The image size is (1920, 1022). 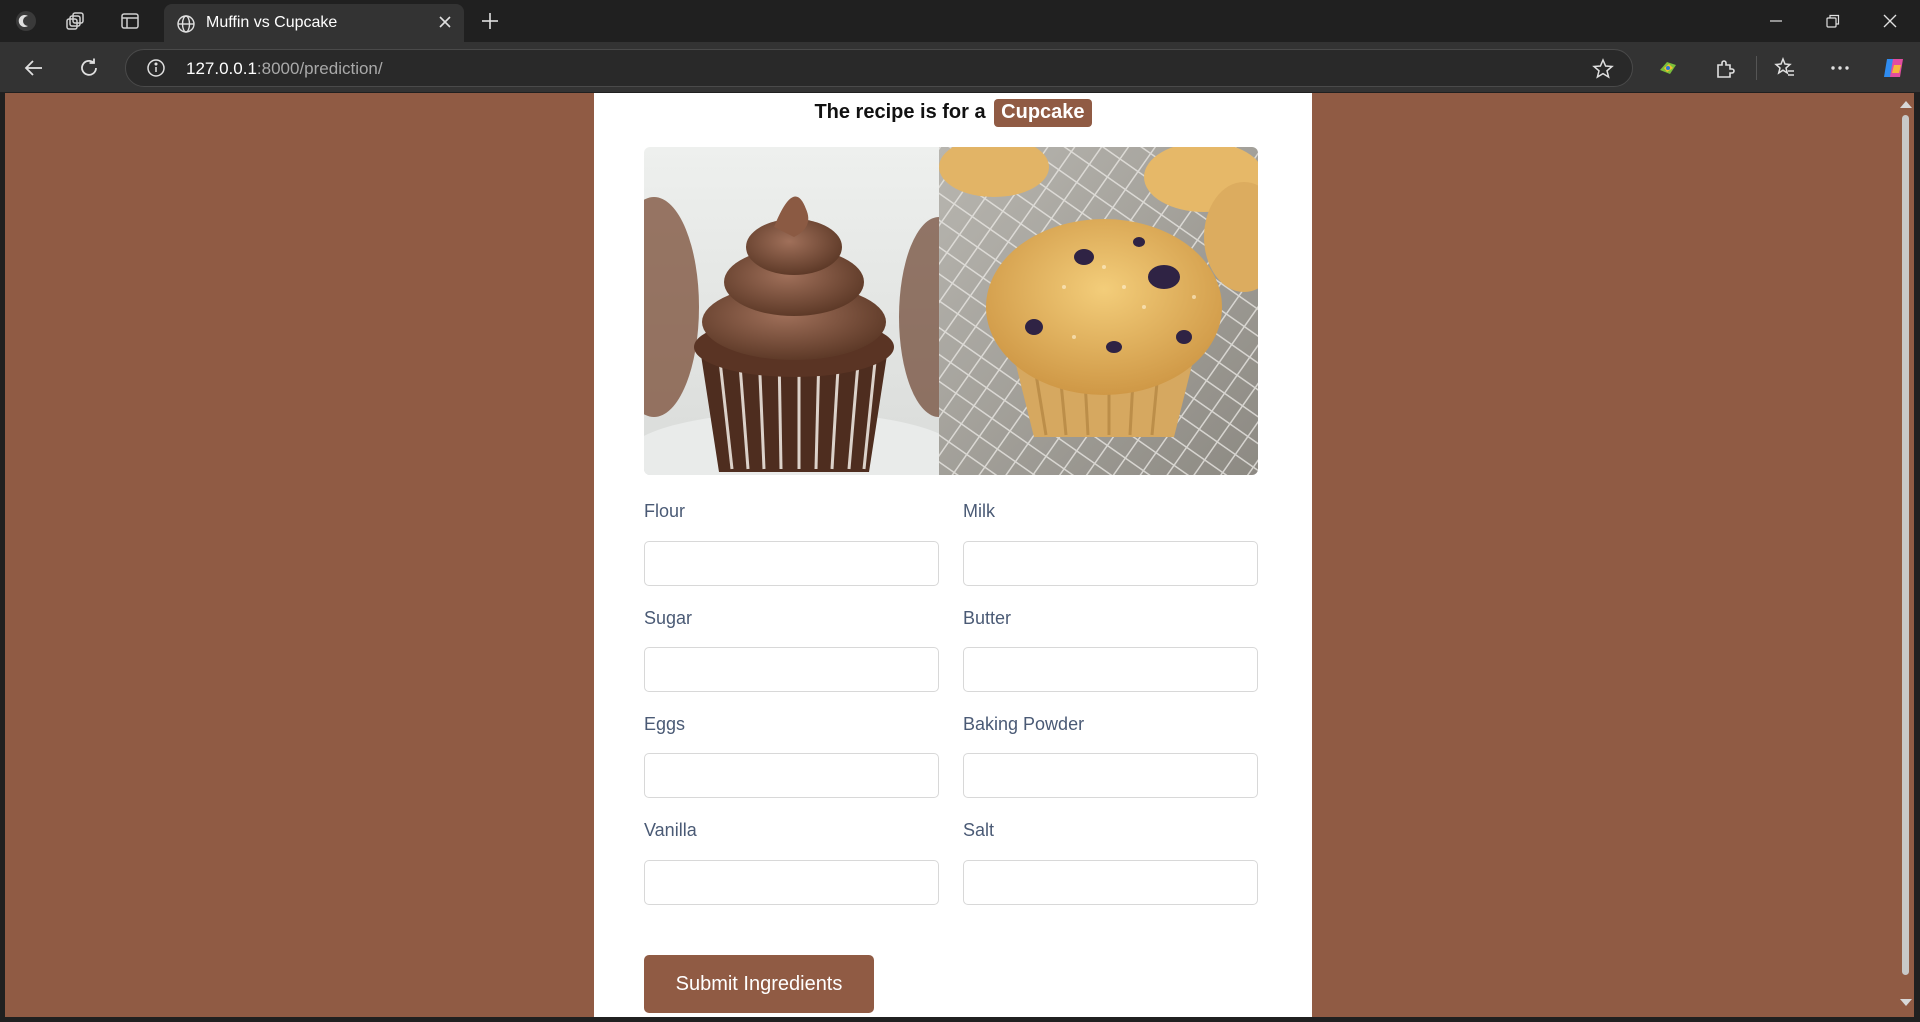 I want to click on flour-label: Flour, so click(x=665, y=511).